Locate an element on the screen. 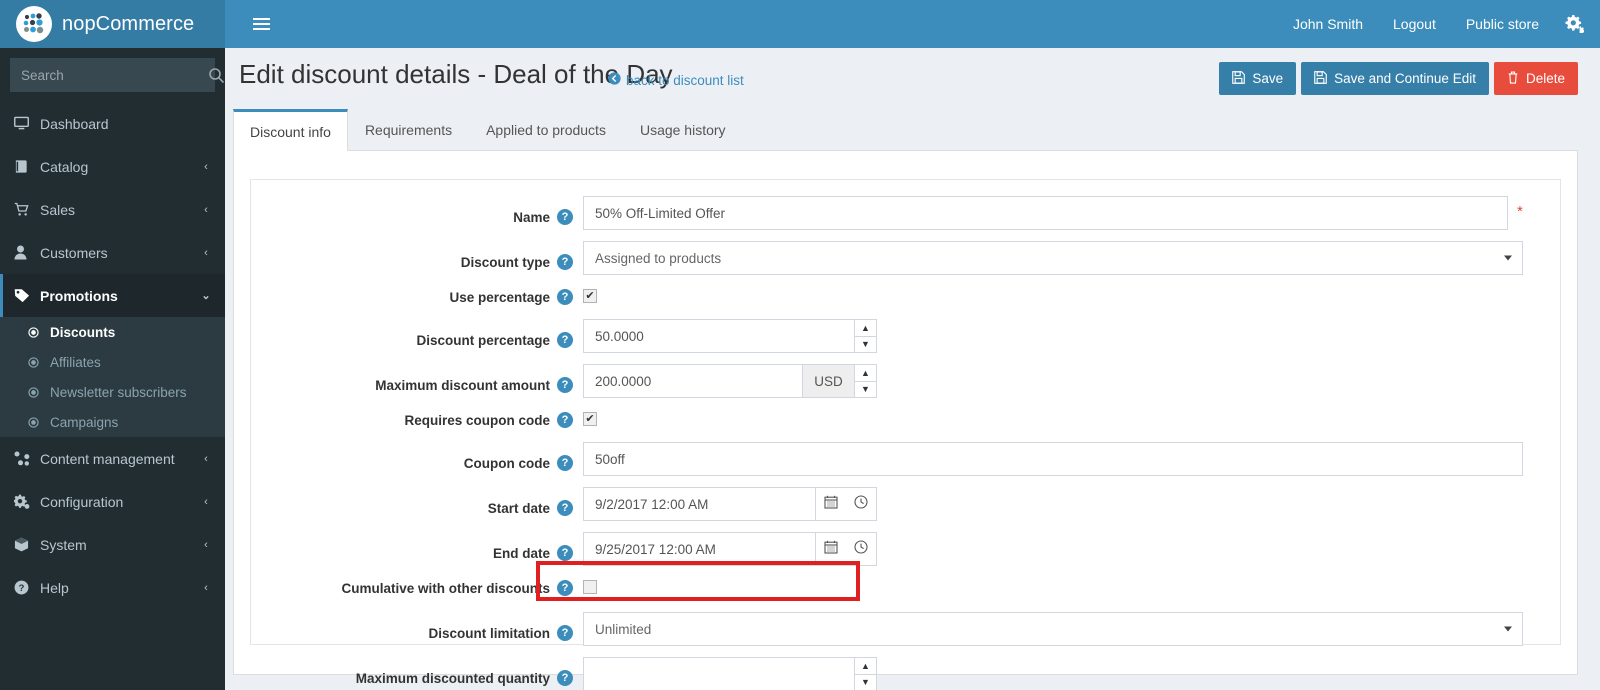 This screenshot has width=1600, height=690. sidebar-item-content-management: Content management ‹ is located at coordinates (112, 458).